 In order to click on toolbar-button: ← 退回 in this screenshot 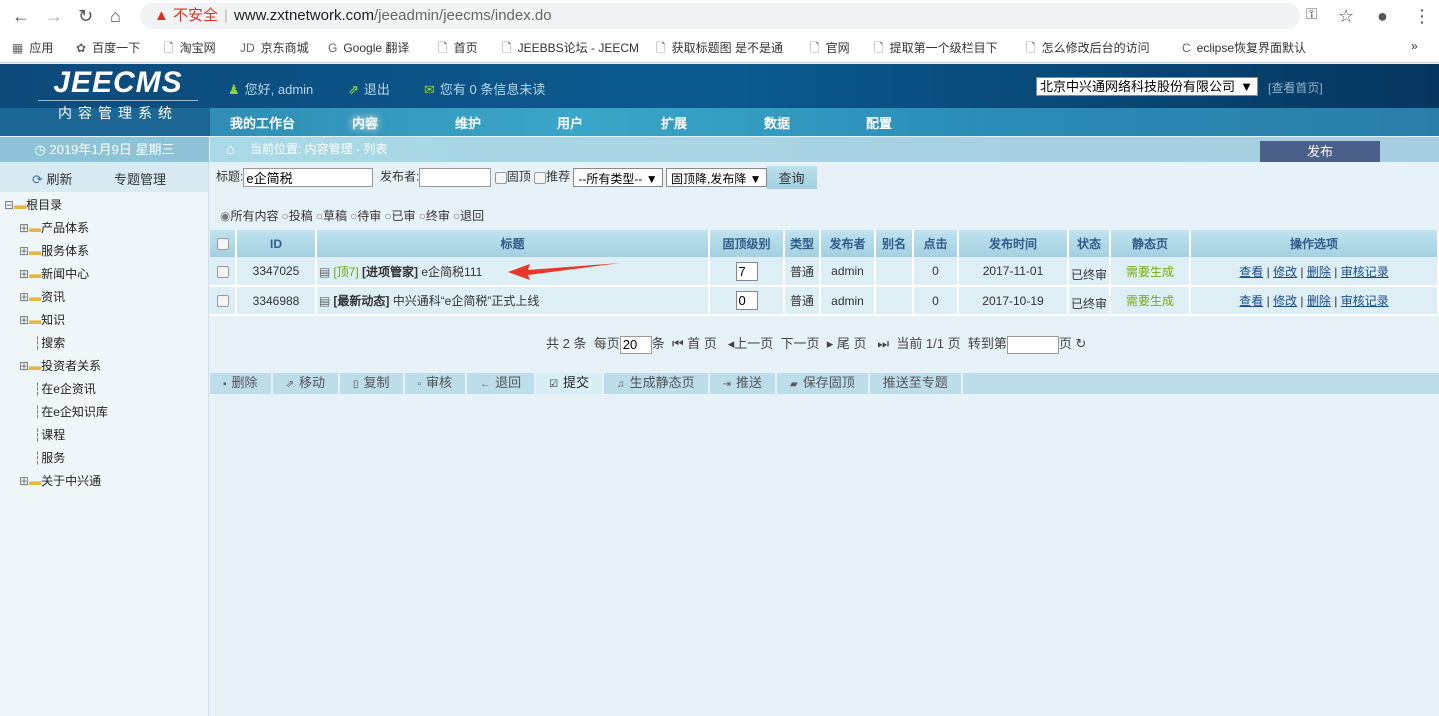, I will do `click(502, 383)`.